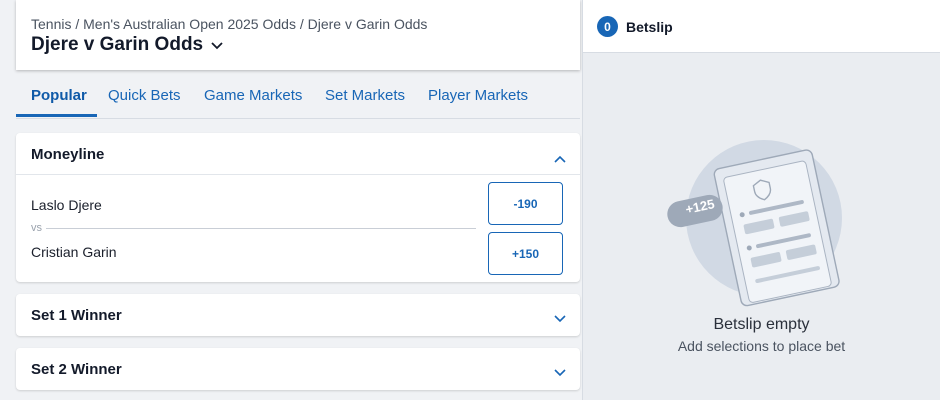 This screenshot has width=940, height=400. I want to click on page-title-text: Djere v Garin Odds, so click(117, 44).